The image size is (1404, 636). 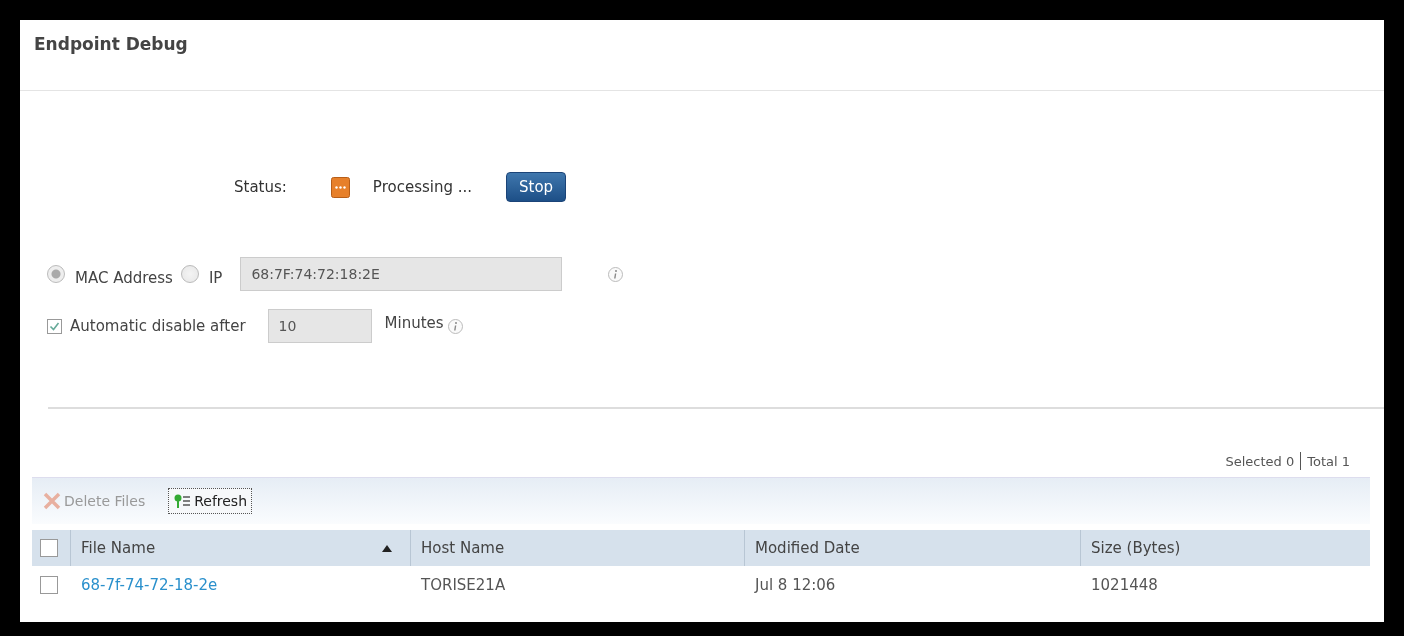 I want to click on auto-disable-label: Automatic disable after, so click(x=158, y=326).